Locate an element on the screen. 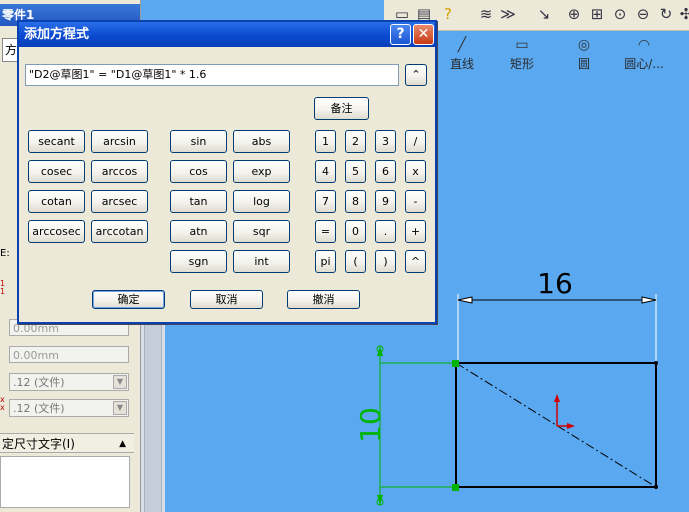 The image size is (689, 512). key-open-paren-button: ( is located at coordinates (355, 261).